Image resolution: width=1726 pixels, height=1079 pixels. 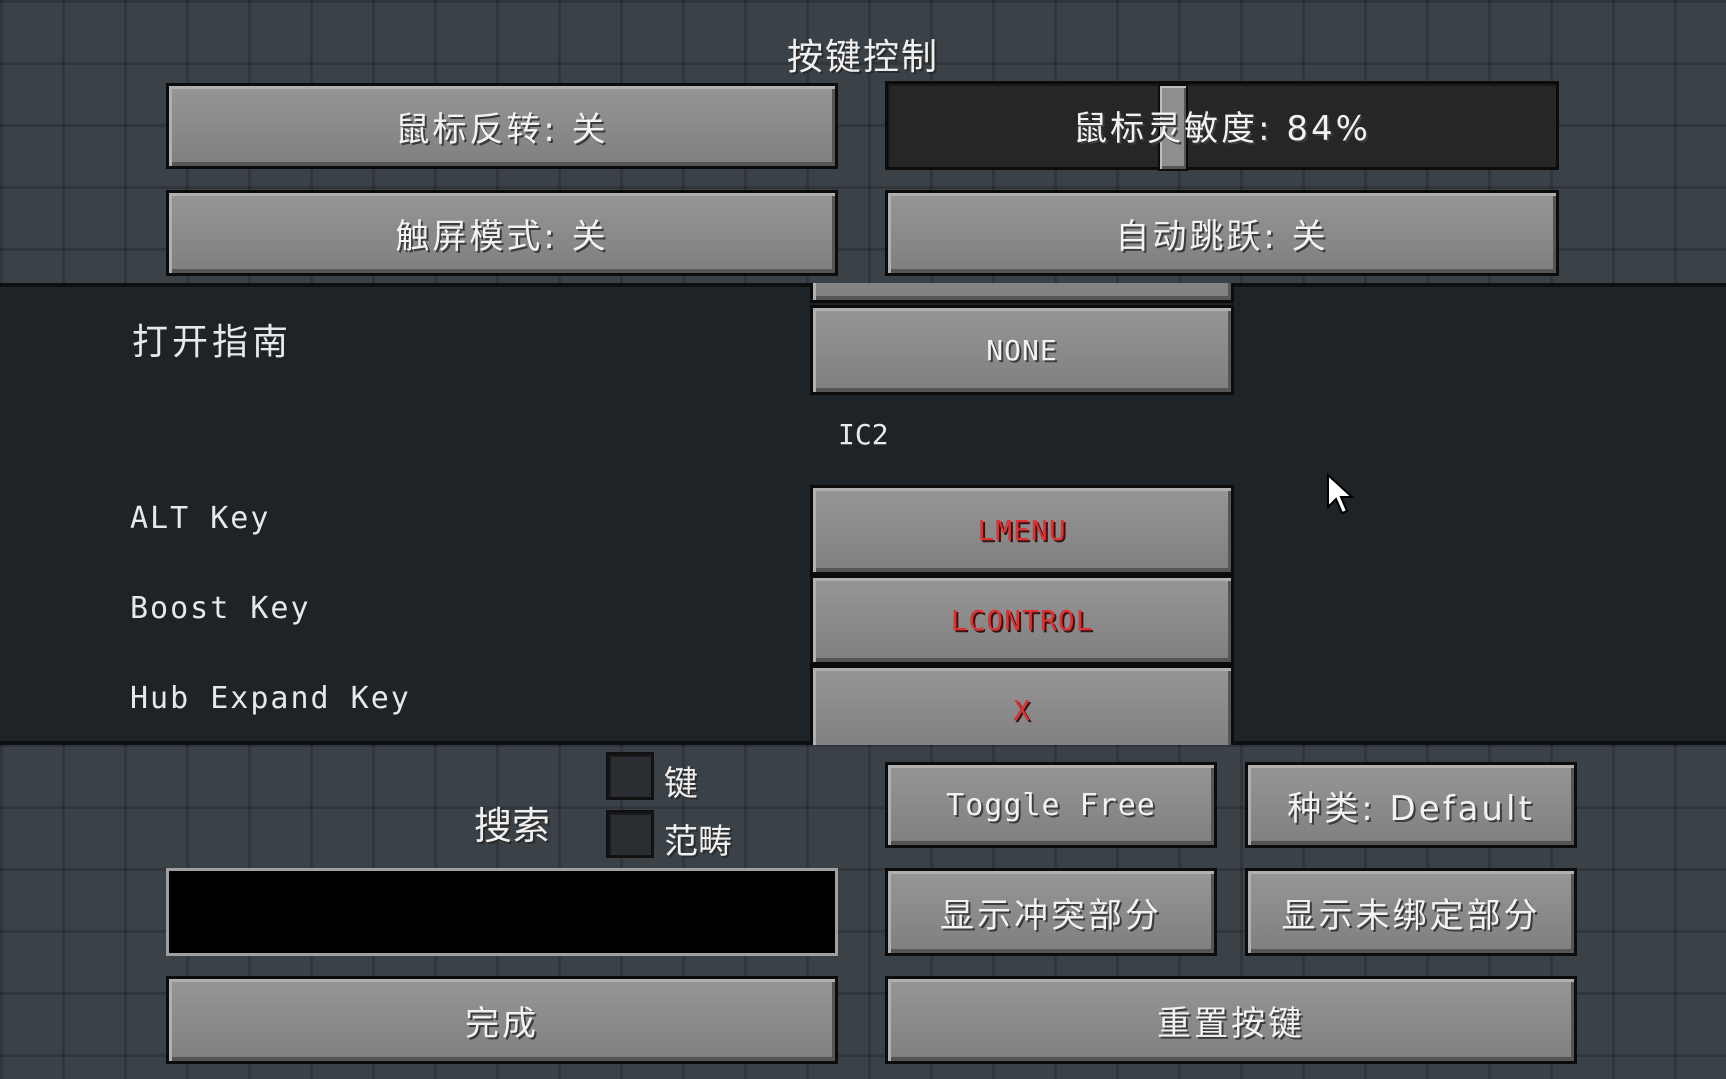 I want to click on mouse-sensitivity-slider: 鼠标灵敏度: 84%, so click(x=1222, y=126).